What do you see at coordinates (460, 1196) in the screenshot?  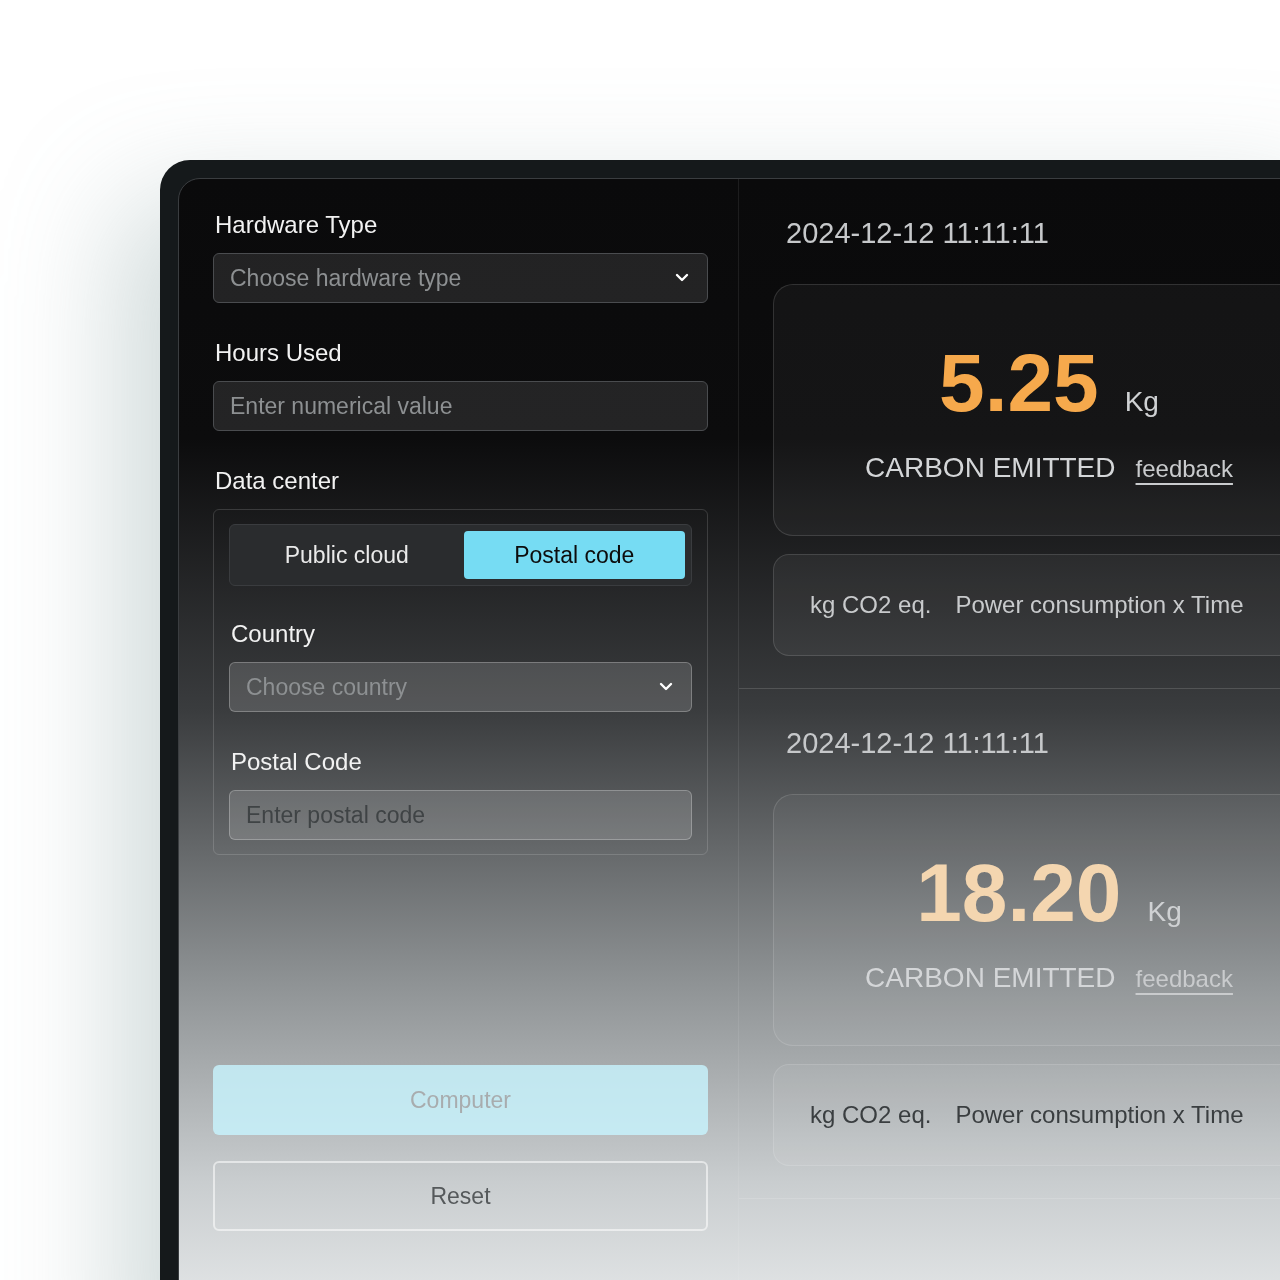 I see `reset-button: Reset` at bounding box center [460, 1196].